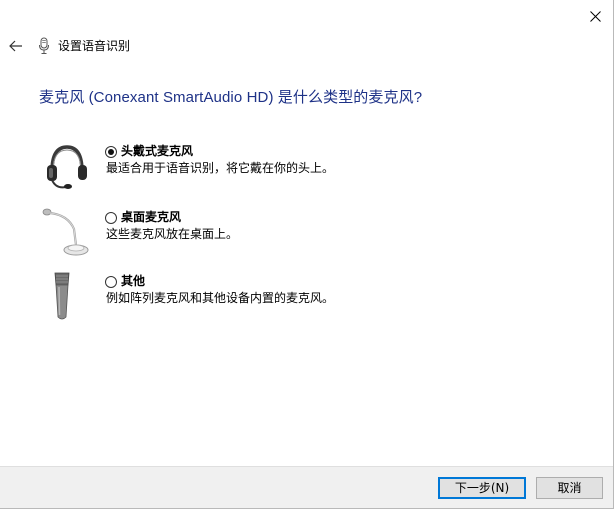 The height and width of the screenshot is (509, 614). Describe the element at coordinates (111, 282) in the screenshot. I see `radio-other` at that location.